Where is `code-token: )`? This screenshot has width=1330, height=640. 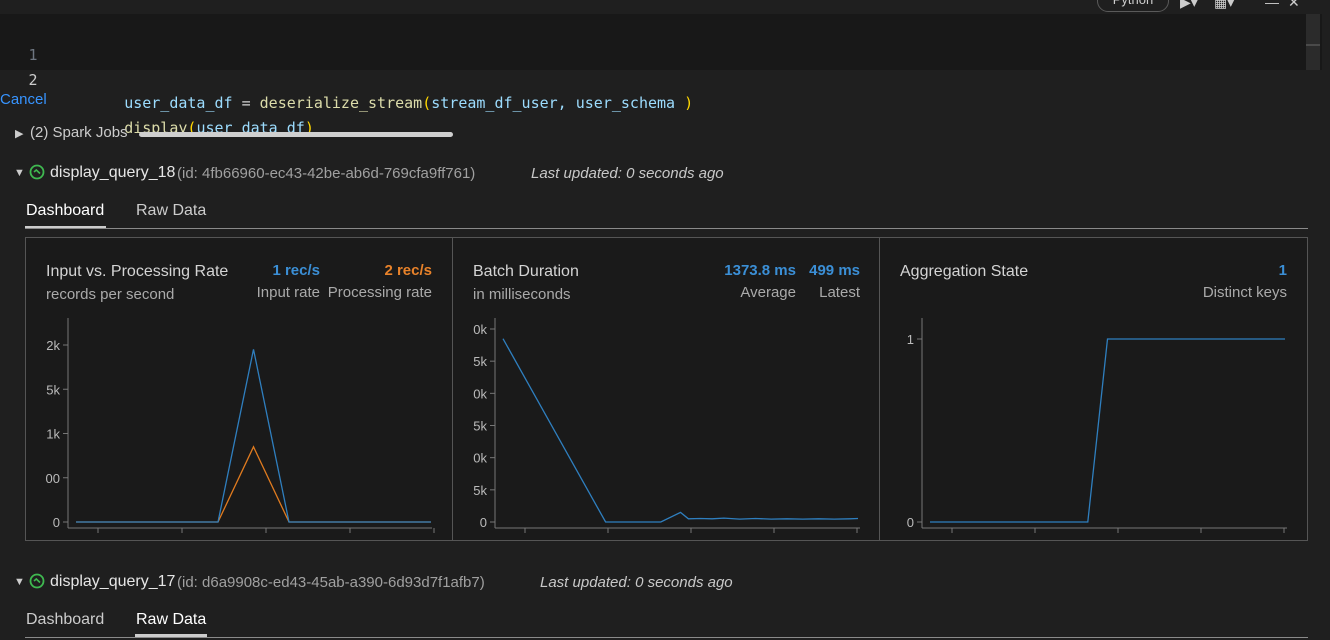 code-token: ) is located at coordinates (689, 103).